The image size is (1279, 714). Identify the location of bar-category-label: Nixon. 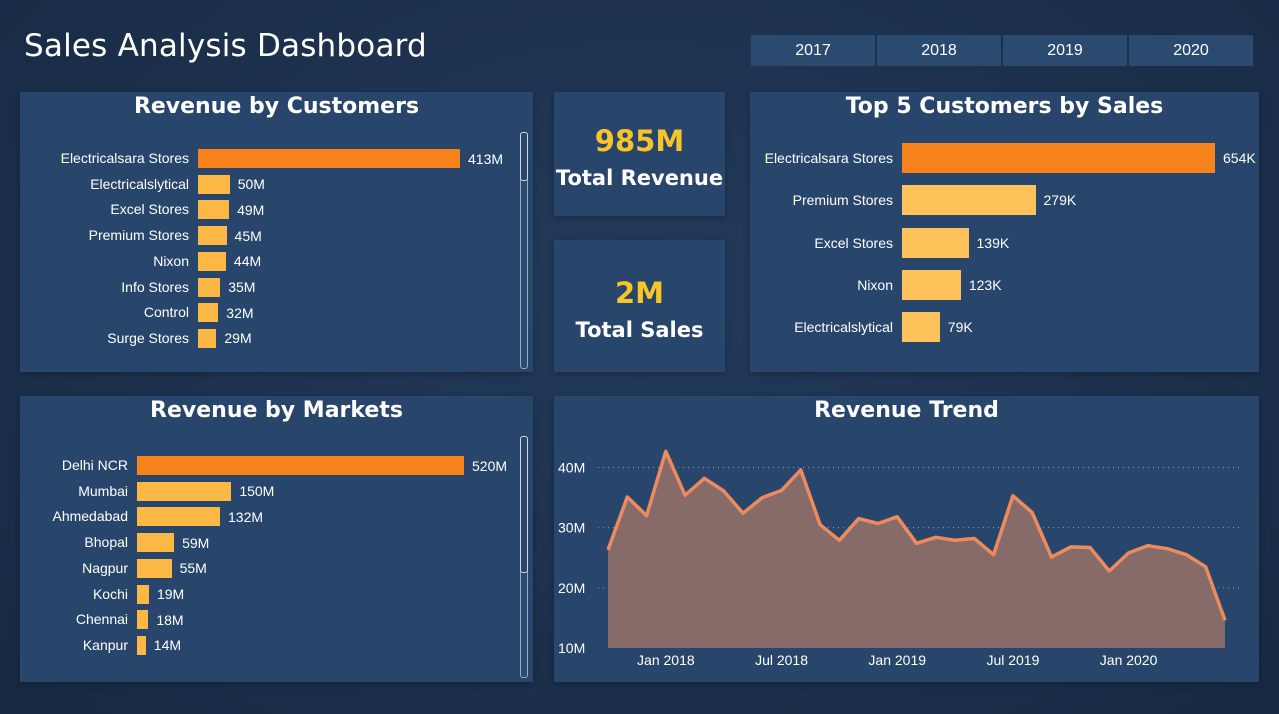
(171, 260).